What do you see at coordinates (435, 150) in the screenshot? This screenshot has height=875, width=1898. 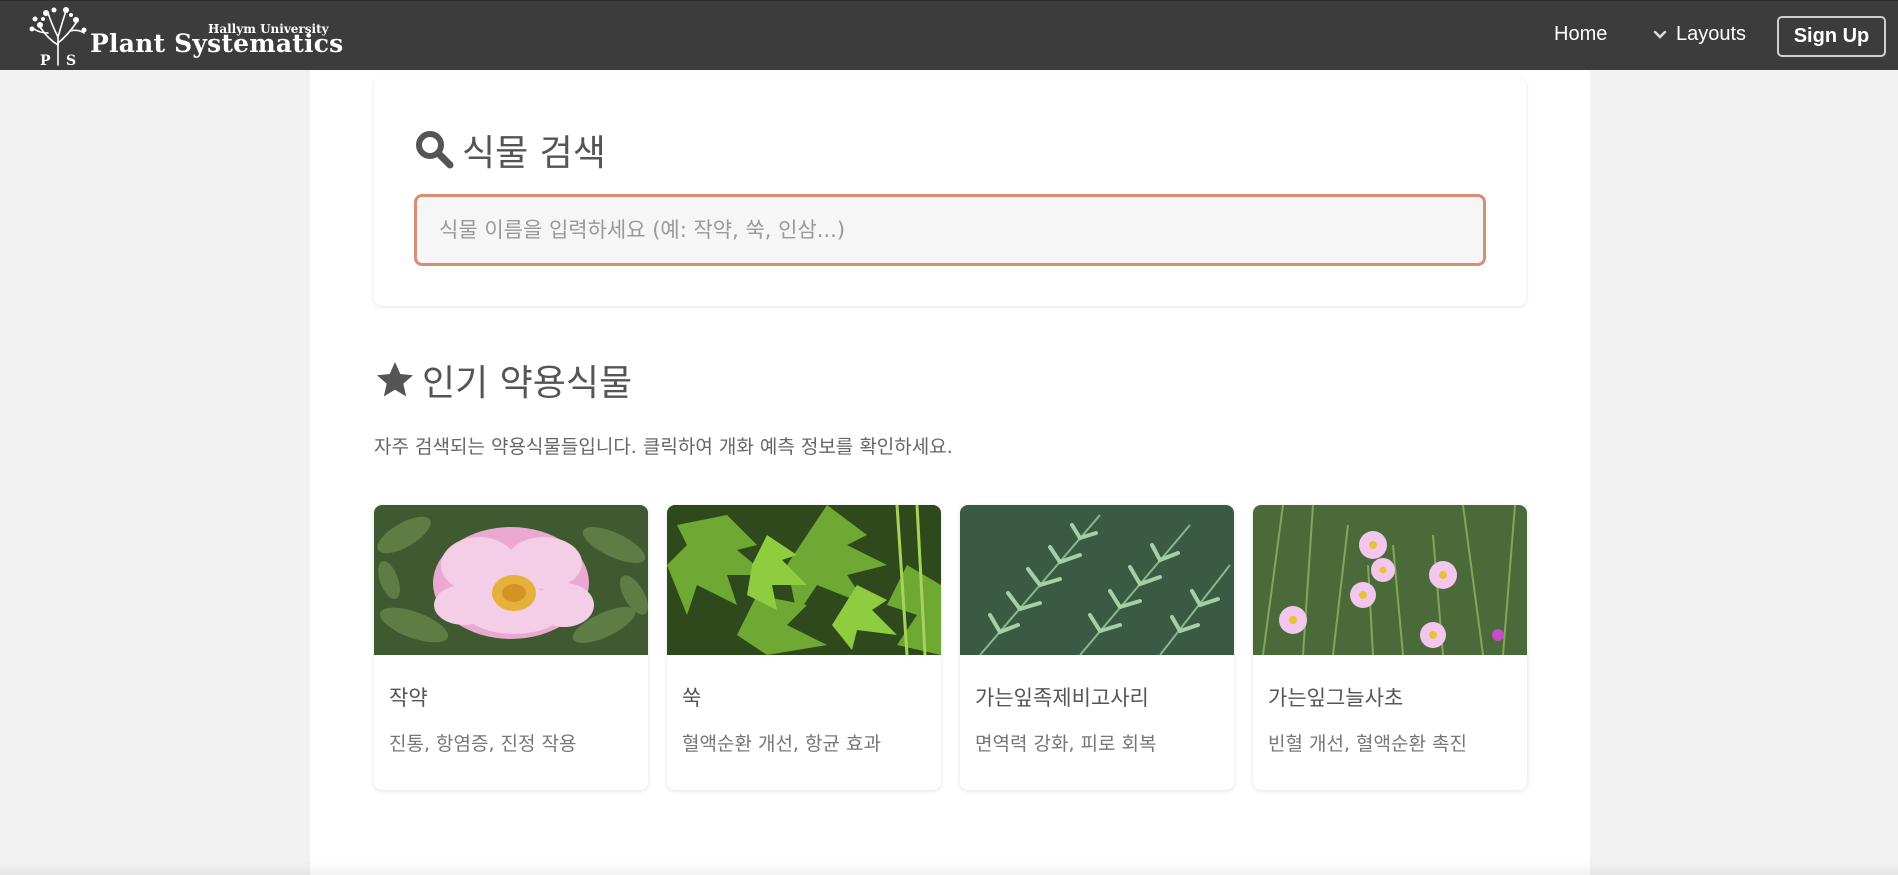 I see `search-icon` at bounding box center [435, 150].